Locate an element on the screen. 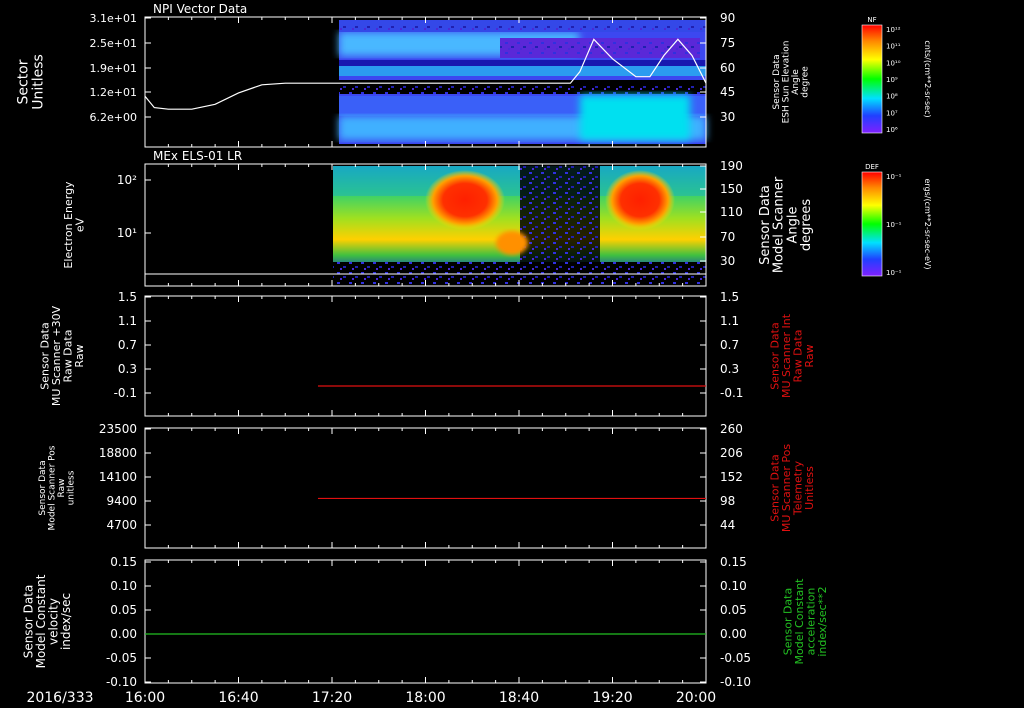 Image resolution: width=1024 pixels, height=708 pixels. colorbar-units-text: ergs/(cm**2-sr-sec-eV) is located at coordinates (927, 223).